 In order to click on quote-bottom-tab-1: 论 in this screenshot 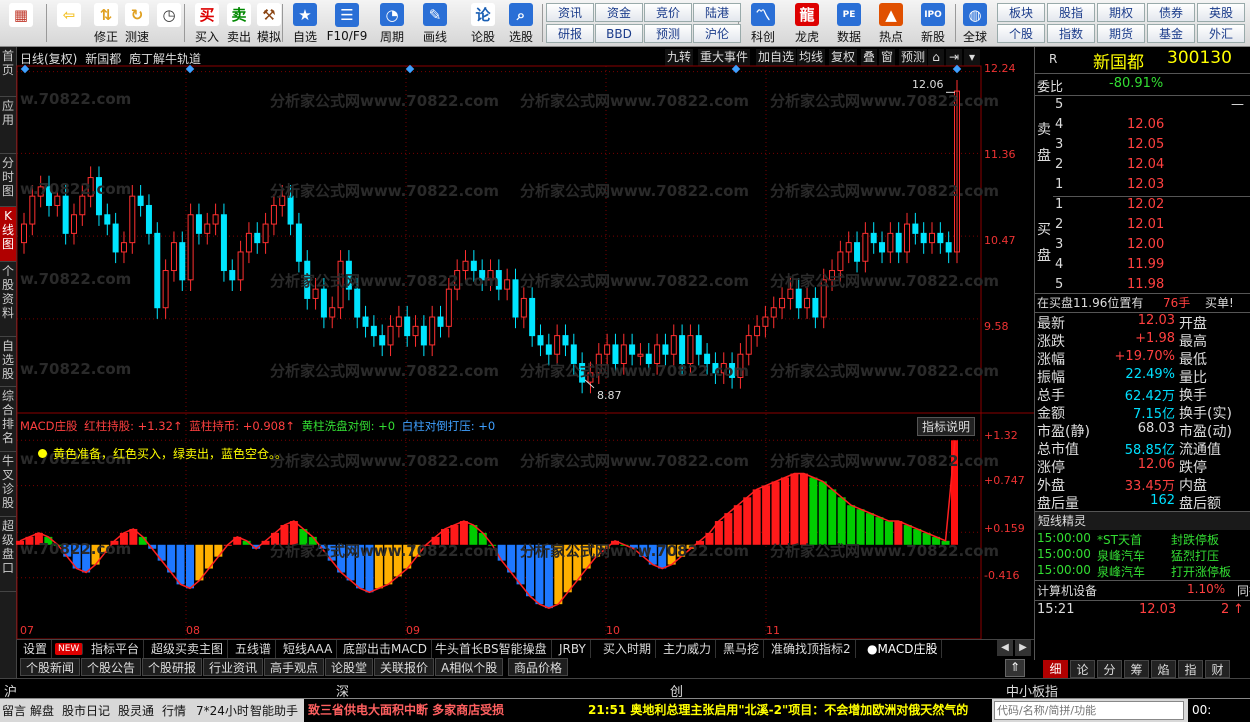, I will do `click(1082, 669)`.